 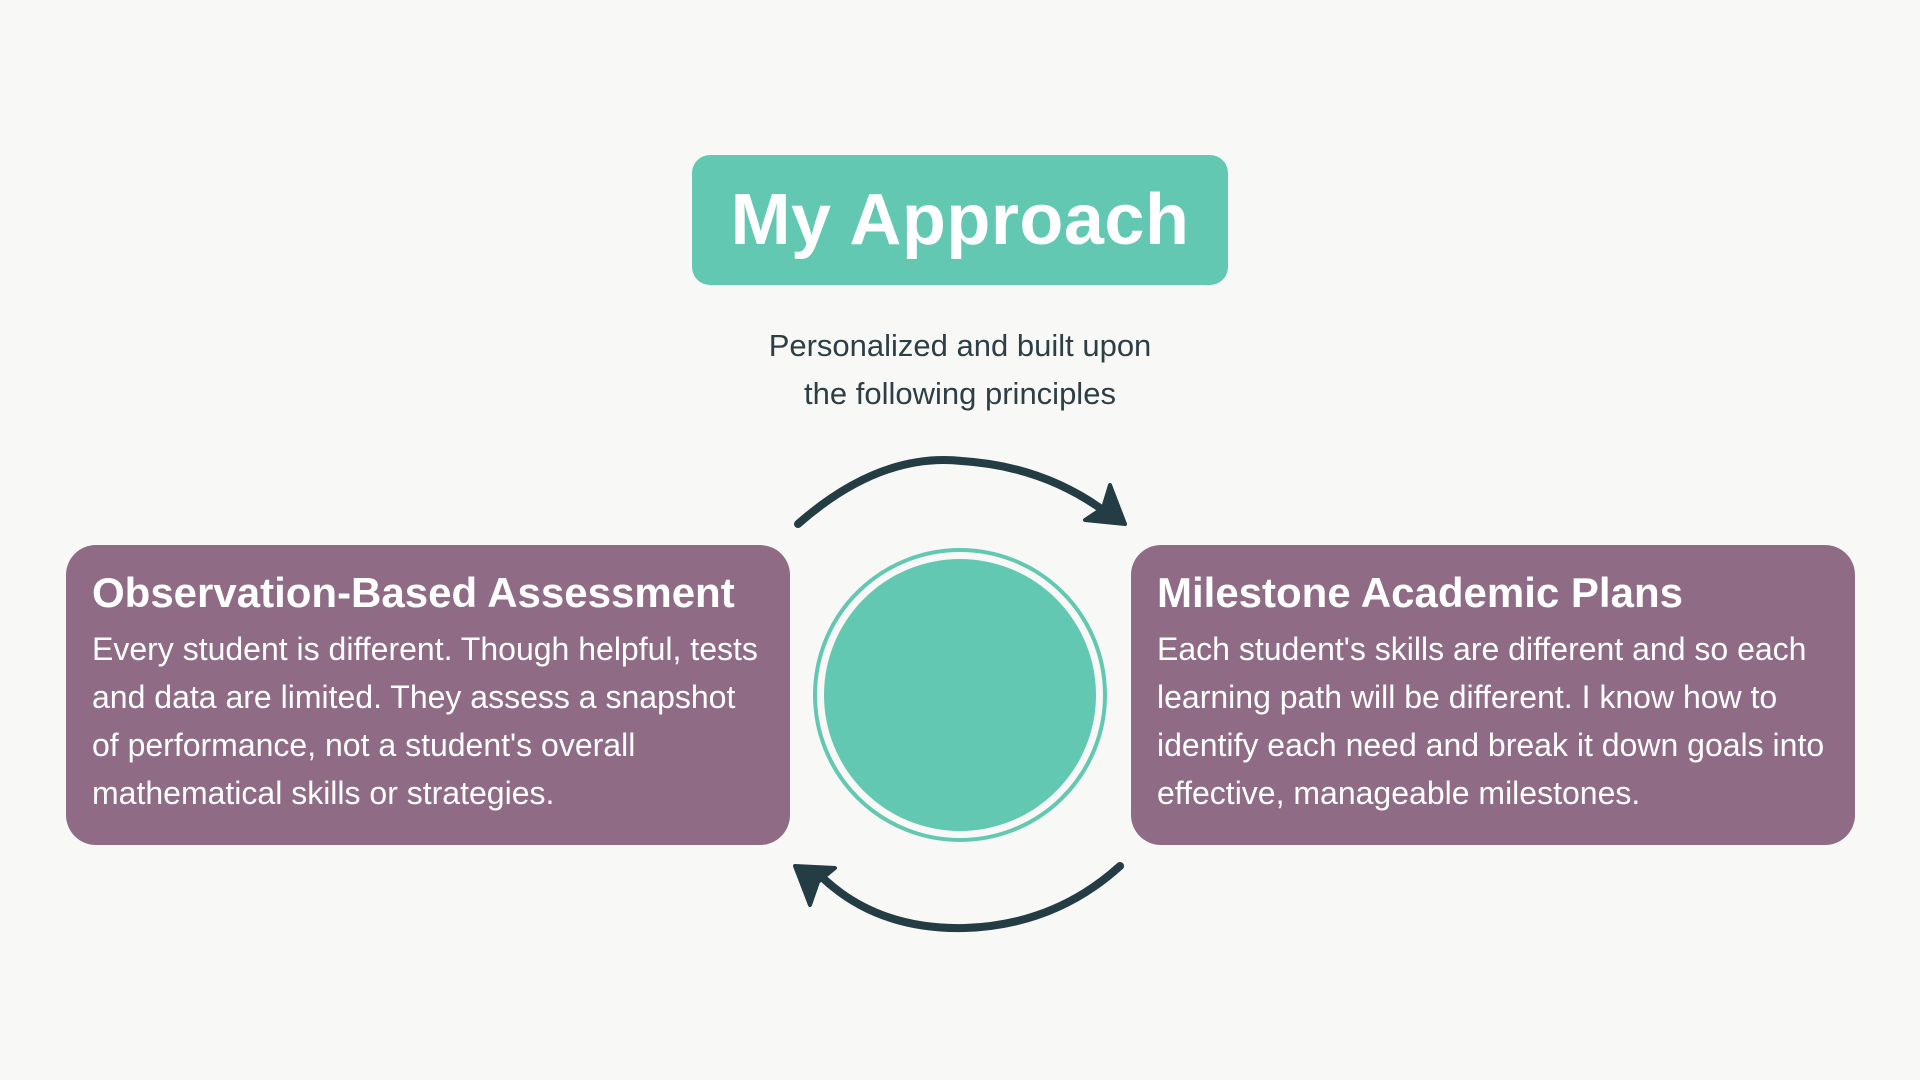 I want to click on center-circle, so click(x=960, y=695).